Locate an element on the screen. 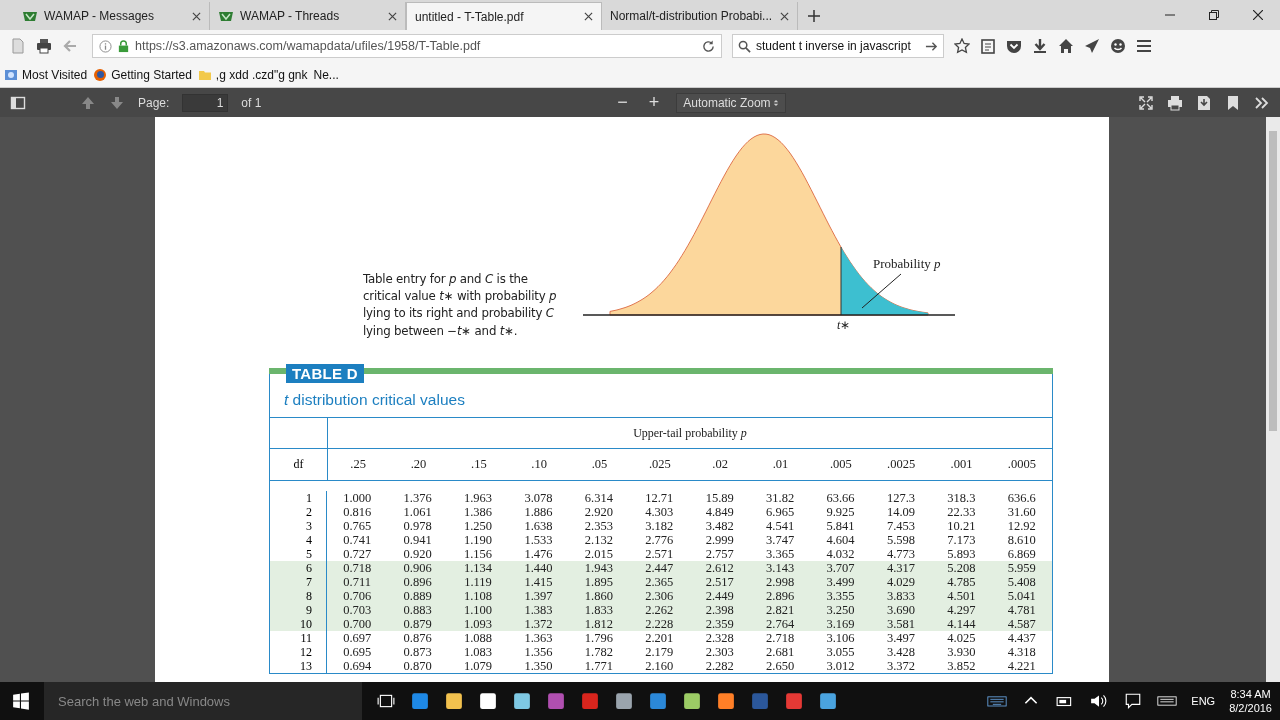 This screenshot has height=720, width=1280. home-icon is located at coordinates (1066, 46).